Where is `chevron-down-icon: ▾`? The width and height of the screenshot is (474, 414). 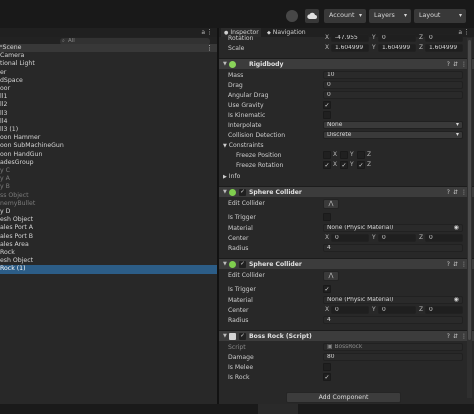 chevron-down-icon: ▾ is located at coordinates (457, 135).